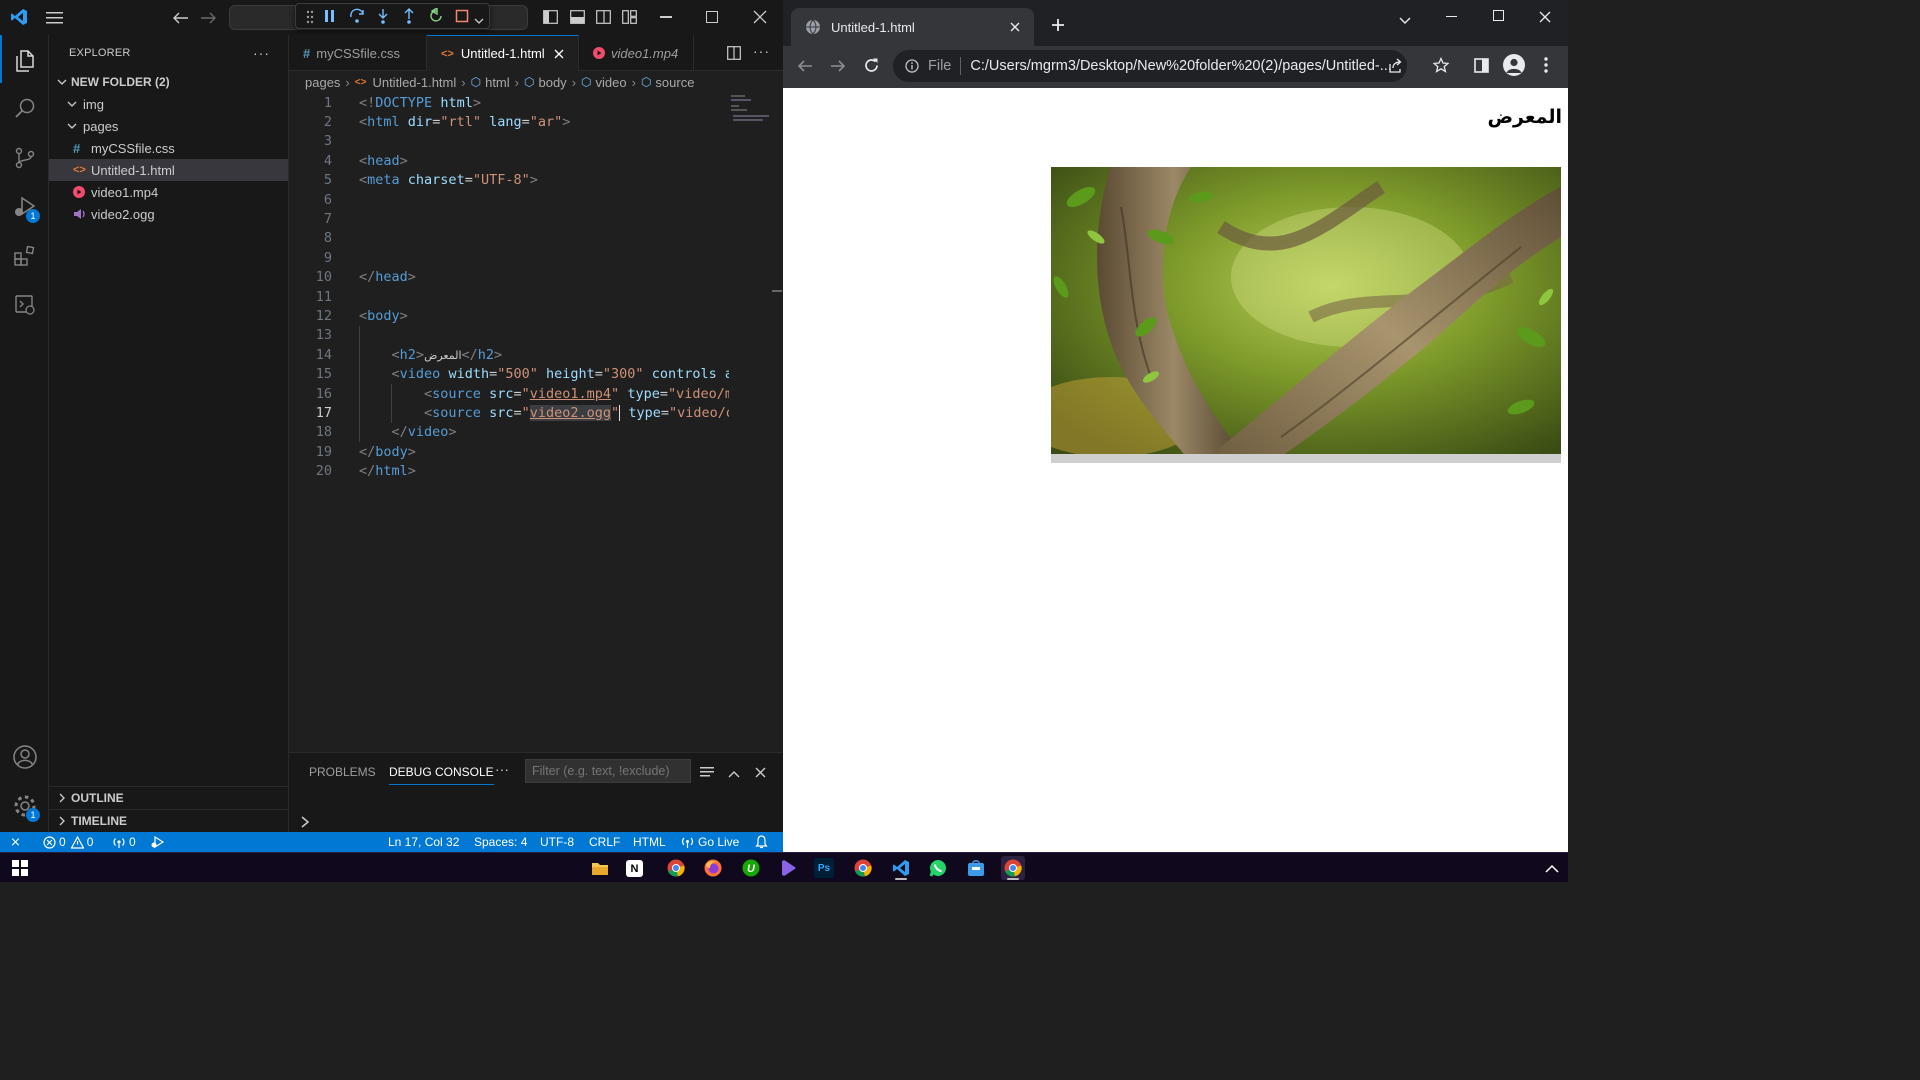 The height and width of the screenshot is (1080, 1920). I want to click on tree-item-css: # myCSSfile.css, so click(168, 148).